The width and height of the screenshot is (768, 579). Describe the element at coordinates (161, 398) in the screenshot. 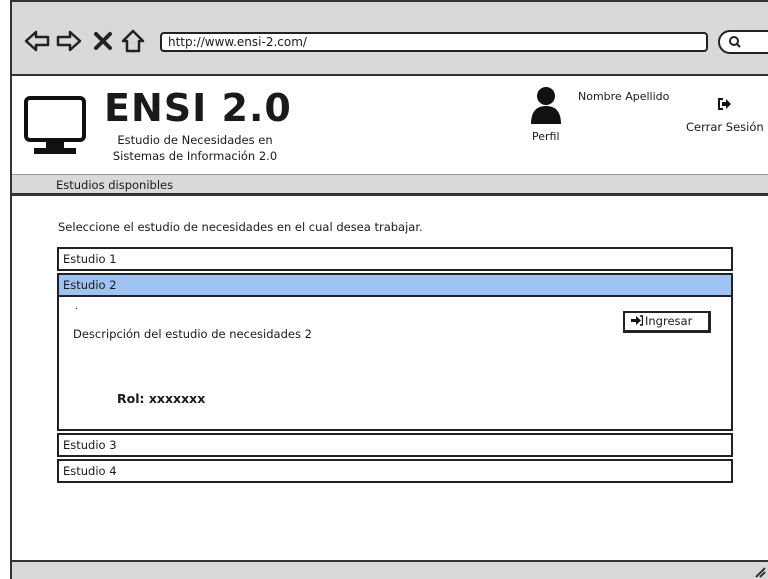

I see `study-role: Rol: xxxxxxx` at that location.